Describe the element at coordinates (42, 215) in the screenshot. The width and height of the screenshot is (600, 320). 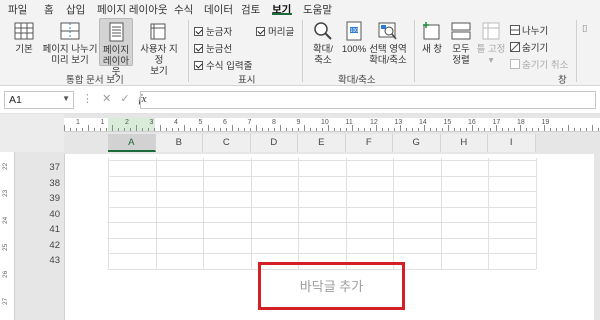
I see `row-header-40: 40` at that location.